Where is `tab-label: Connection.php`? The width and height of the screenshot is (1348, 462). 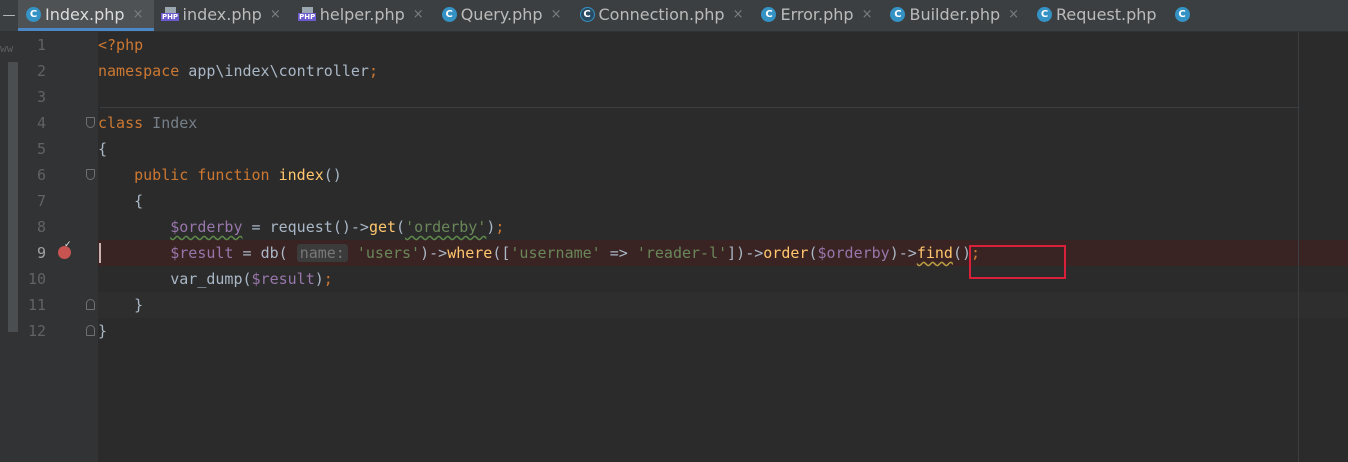
tab-label: Connection.php is located at coordinates (661, 14).